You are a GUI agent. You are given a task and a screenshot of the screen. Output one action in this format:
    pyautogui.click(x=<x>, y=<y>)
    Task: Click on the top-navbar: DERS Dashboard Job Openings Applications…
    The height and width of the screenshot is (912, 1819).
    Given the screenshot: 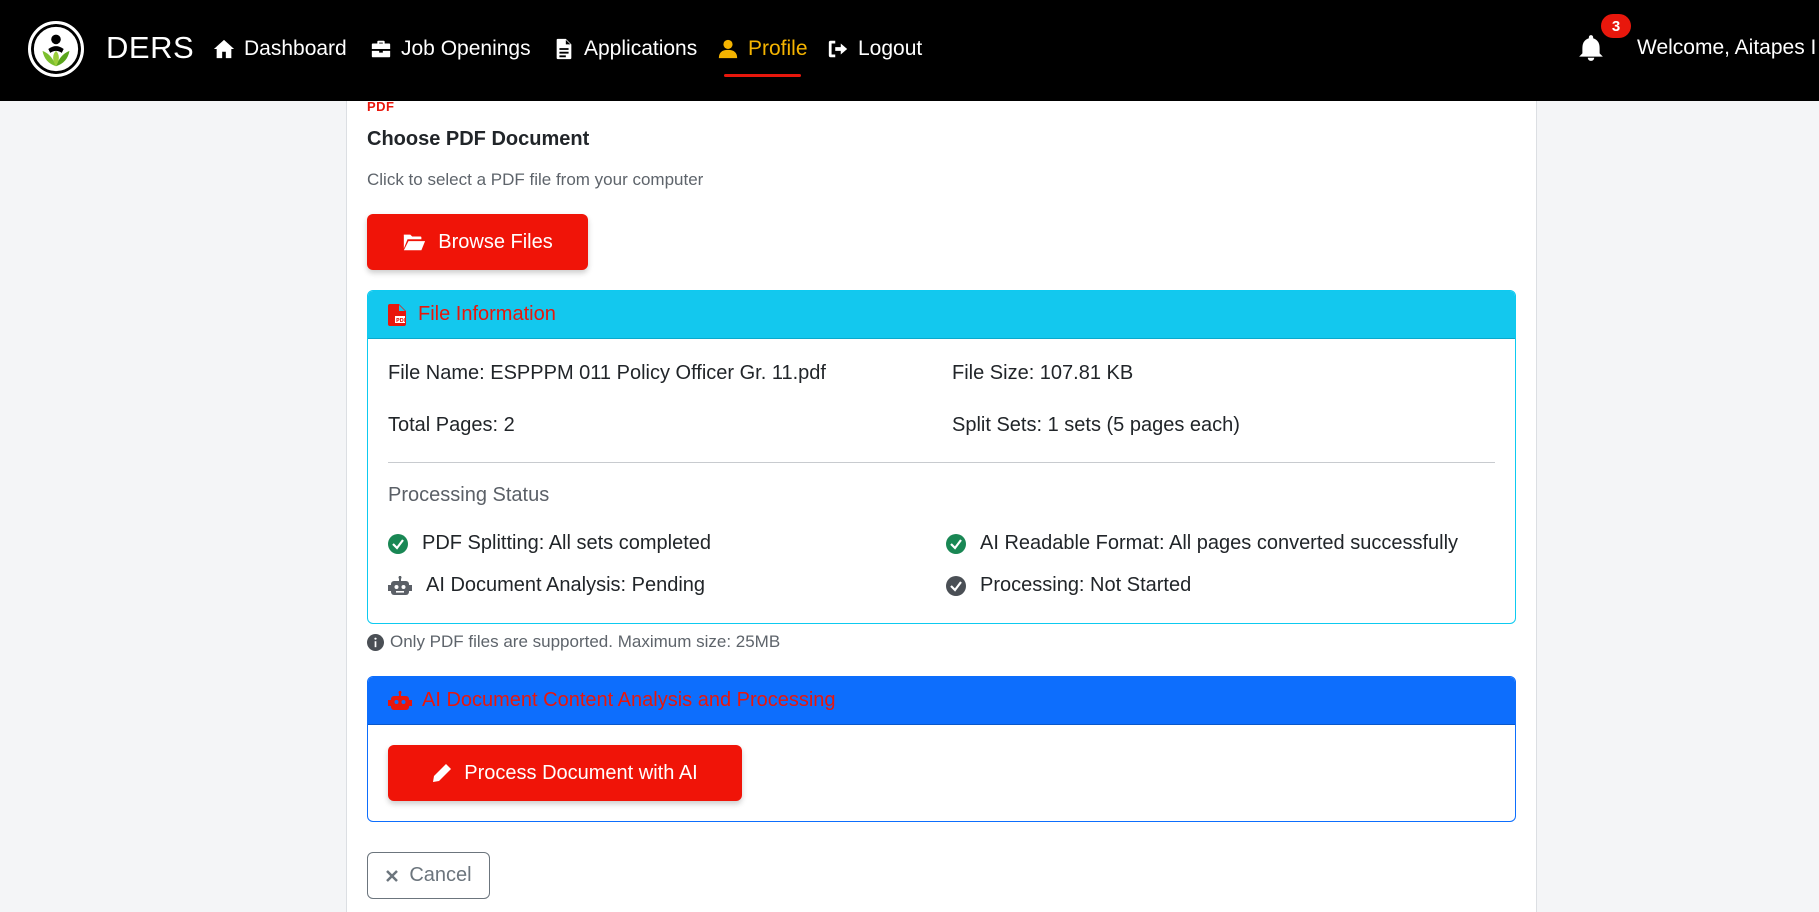 What is the action you would take?
    pyautogui.click(x=909, y=50)
    